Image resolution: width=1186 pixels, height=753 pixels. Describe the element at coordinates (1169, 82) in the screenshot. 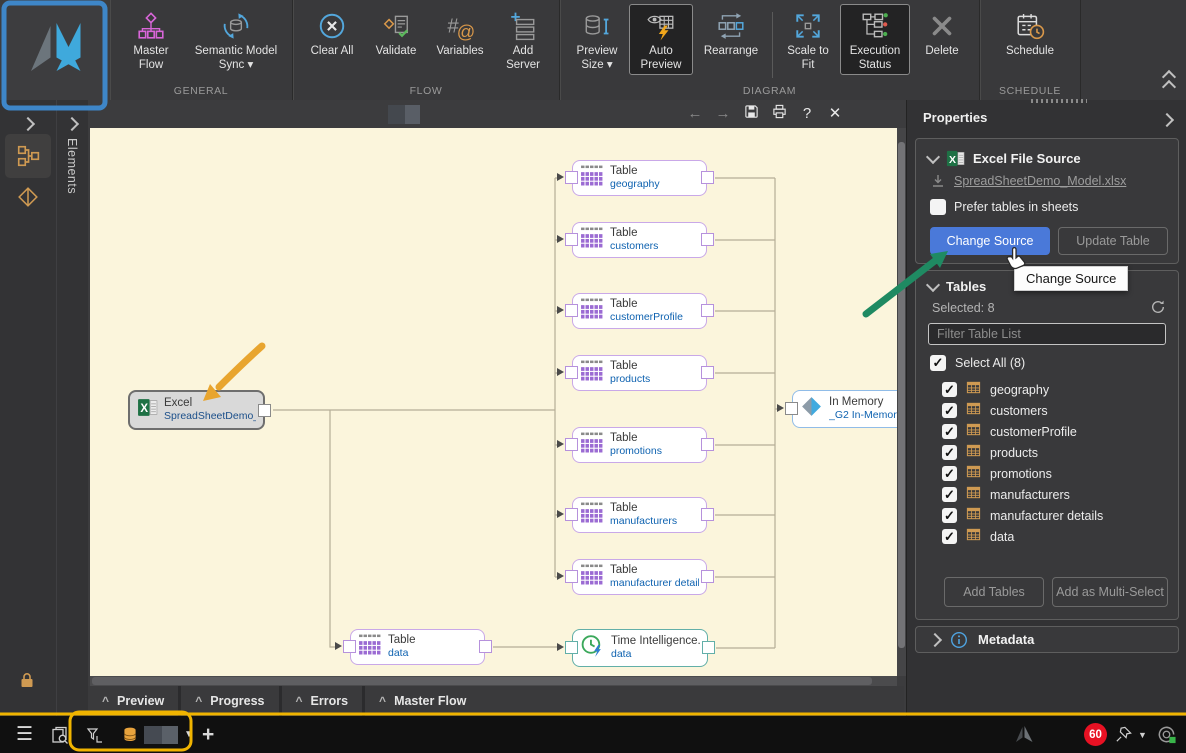

I see `ribbon-collapse-button` at that location.